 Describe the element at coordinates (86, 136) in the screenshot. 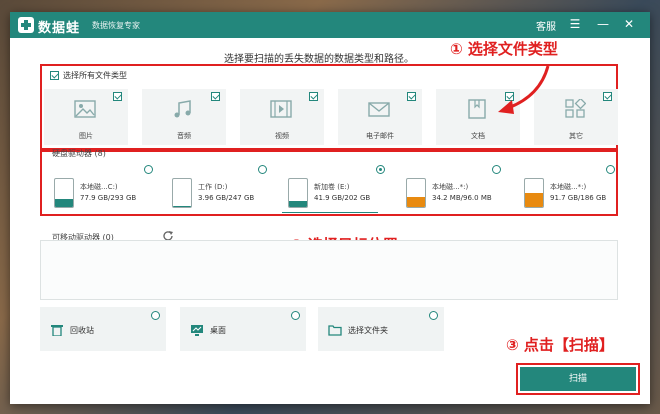

I see `file-type-label: 图片` at that location.